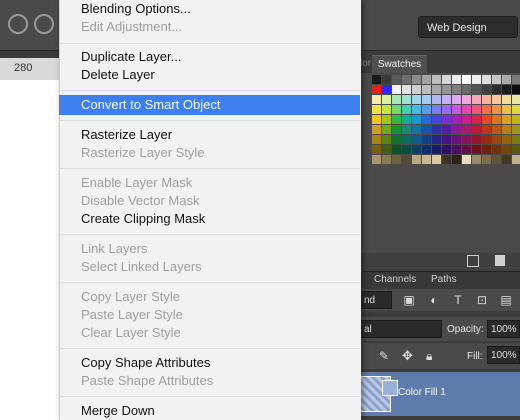  I want to click on rotate-3d-icon, so click(18, 24).